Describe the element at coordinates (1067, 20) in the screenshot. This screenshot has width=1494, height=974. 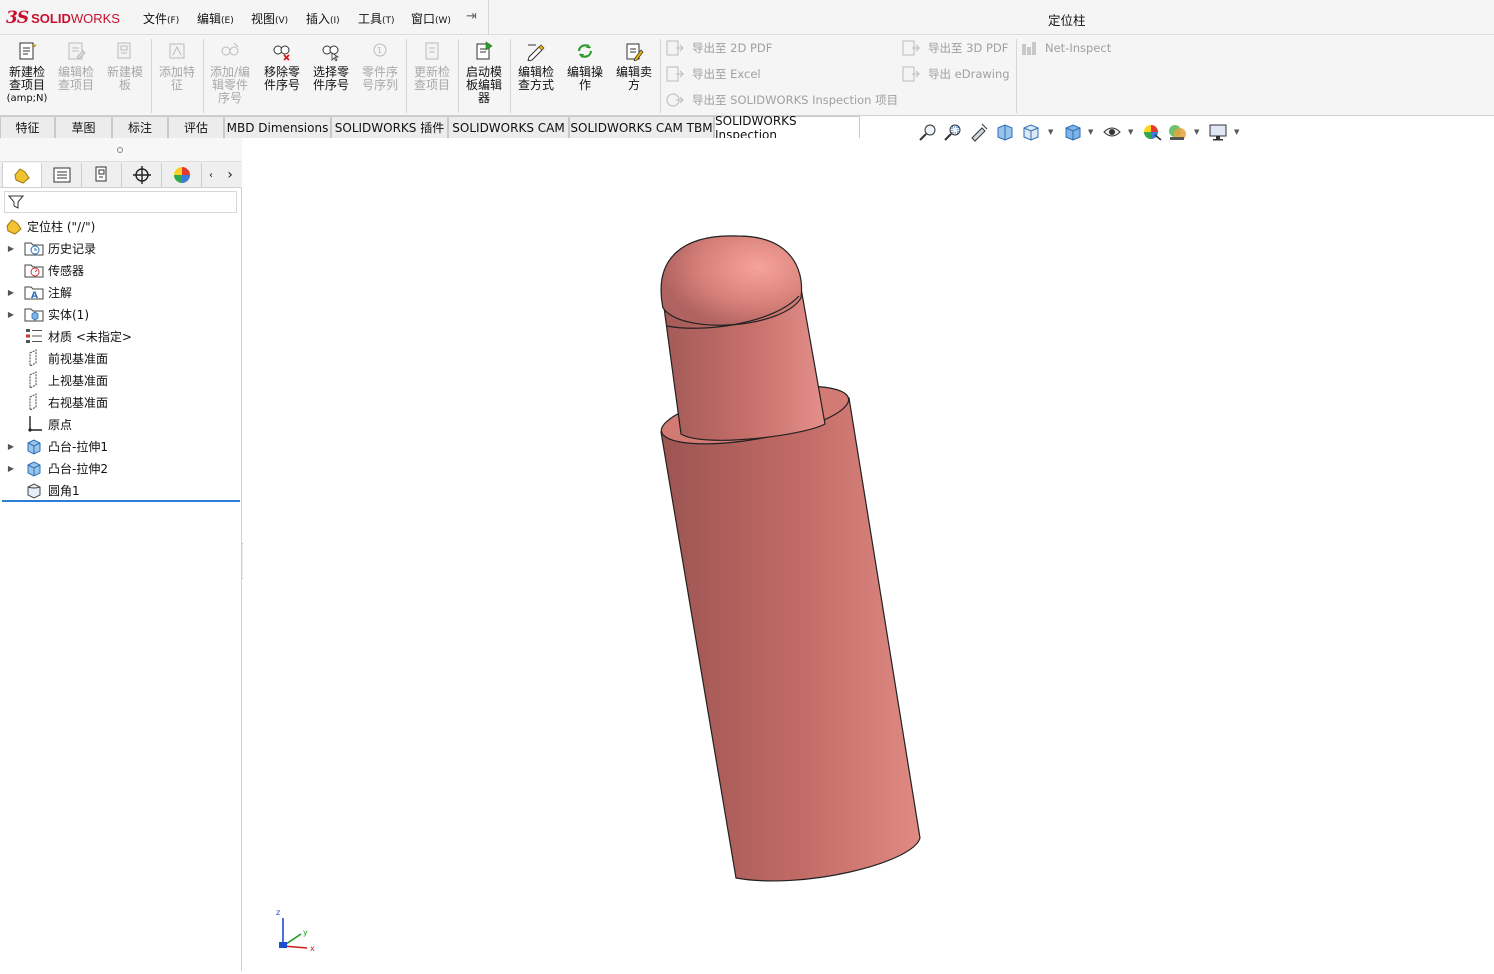
I see `document-title: 定位柱` at that location.